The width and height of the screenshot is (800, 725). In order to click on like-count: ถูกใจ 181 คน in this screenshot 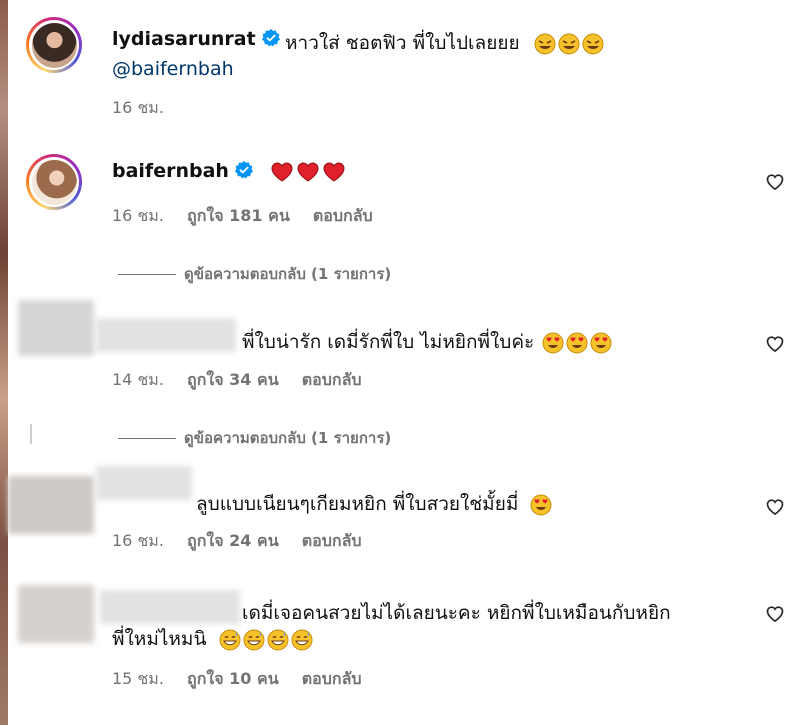, I will do `click(238, 215)`.